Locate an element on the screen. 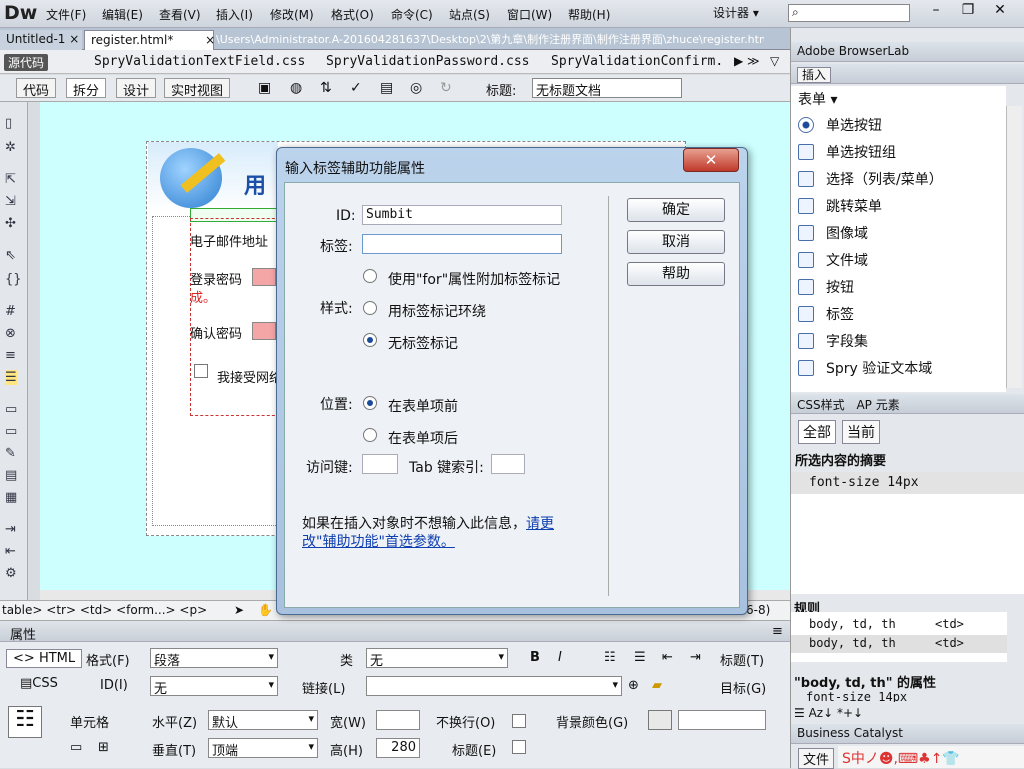 The image size is (1024, 769). width-input is located at coordinates (398, 720).